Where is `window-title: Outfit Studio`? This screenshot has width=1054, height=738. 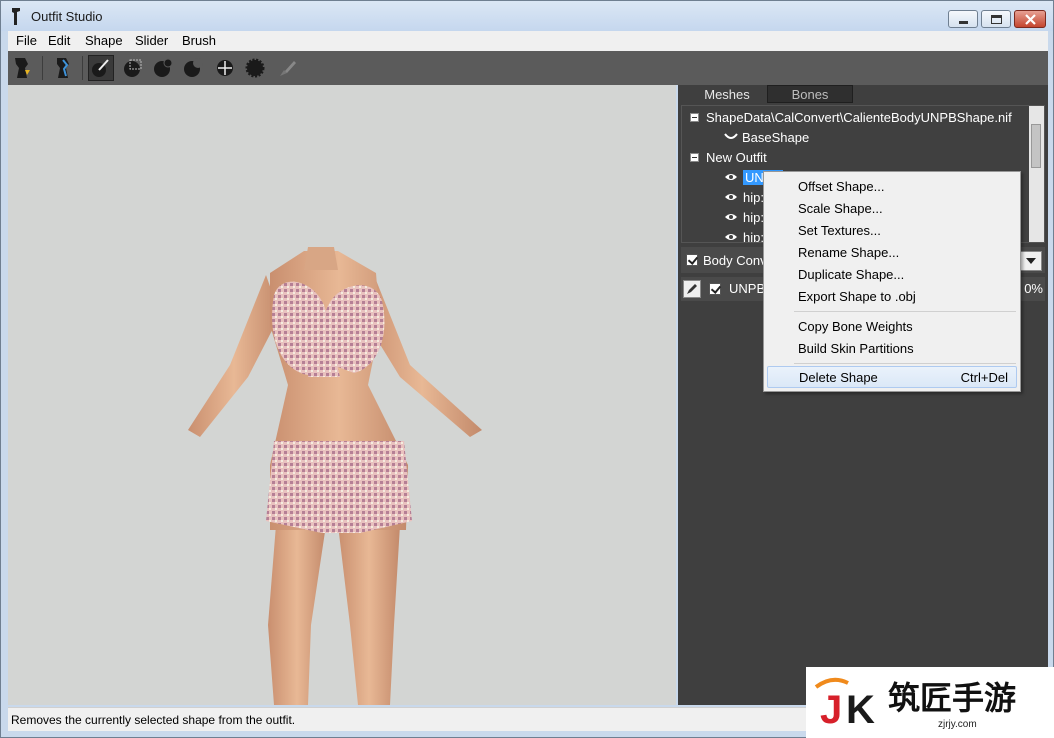
window-title: Outfit Studio is located at coordinates (67, 16).